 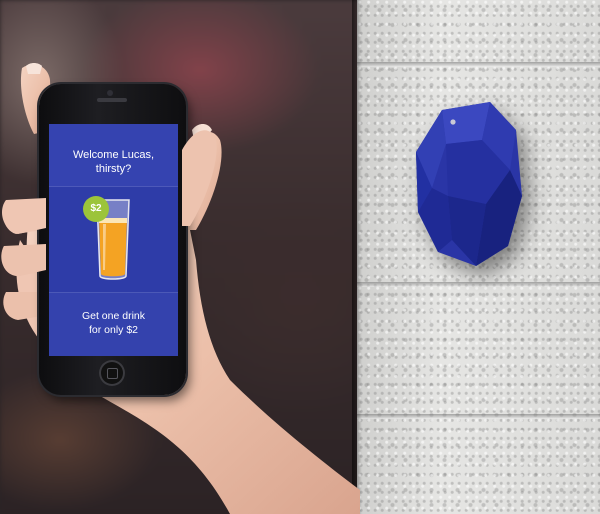 What do you see at coordinates (469, 184) in the screenshot?
I see `beacon-device` at bounding box center [469, 184].